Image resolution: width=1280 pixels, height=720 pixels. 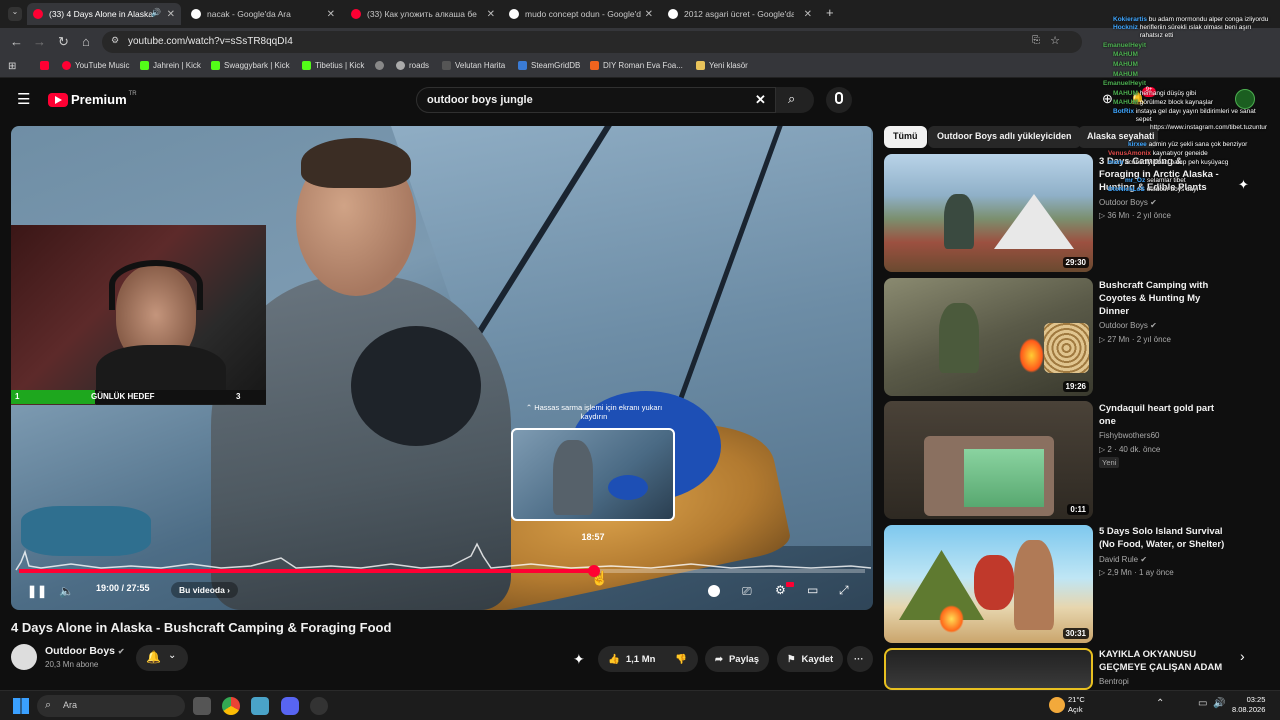 What do you see at coordinates (780, 590) in the screenshot?
I see `settings-gear-icon: ⚙` at bounding box center [780, 590].